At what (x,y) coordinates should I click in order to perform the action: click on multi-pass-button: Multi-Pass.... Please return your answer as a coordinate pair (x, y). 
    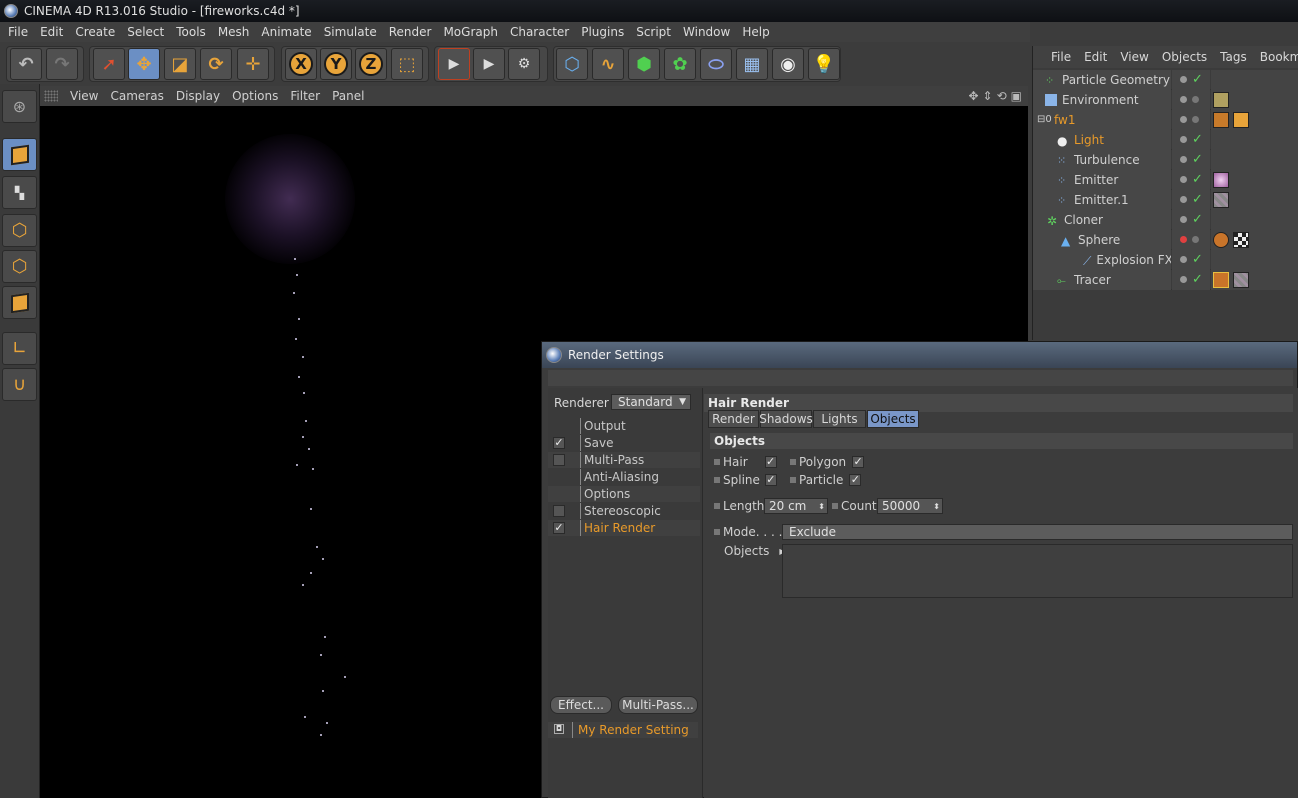
    Looking at the image, I should click on (658, 705).